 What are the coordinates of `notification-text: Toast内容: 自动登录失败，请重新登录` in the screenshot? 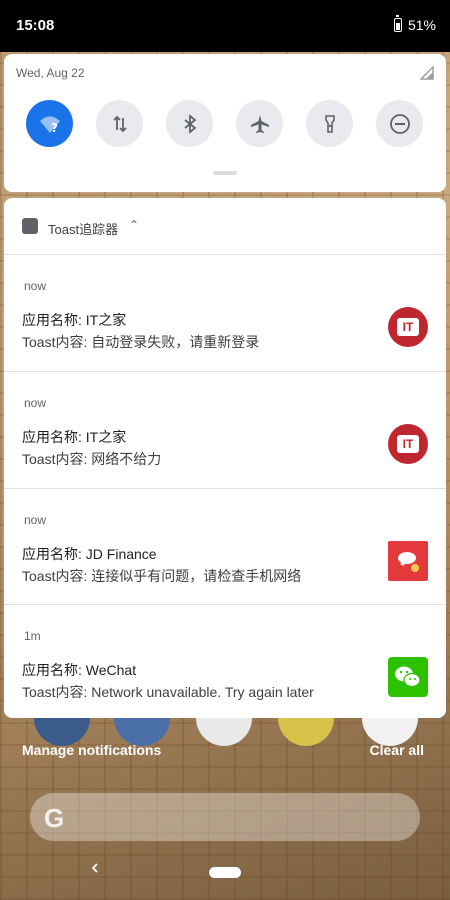 It's located at (141, 342).